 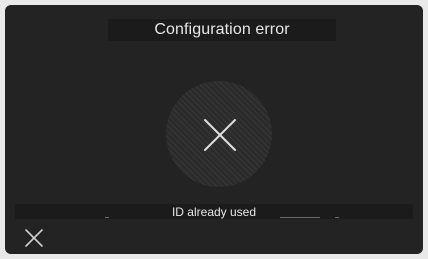 I want to click on error-message: ID already used, so click(x=214, y=212).